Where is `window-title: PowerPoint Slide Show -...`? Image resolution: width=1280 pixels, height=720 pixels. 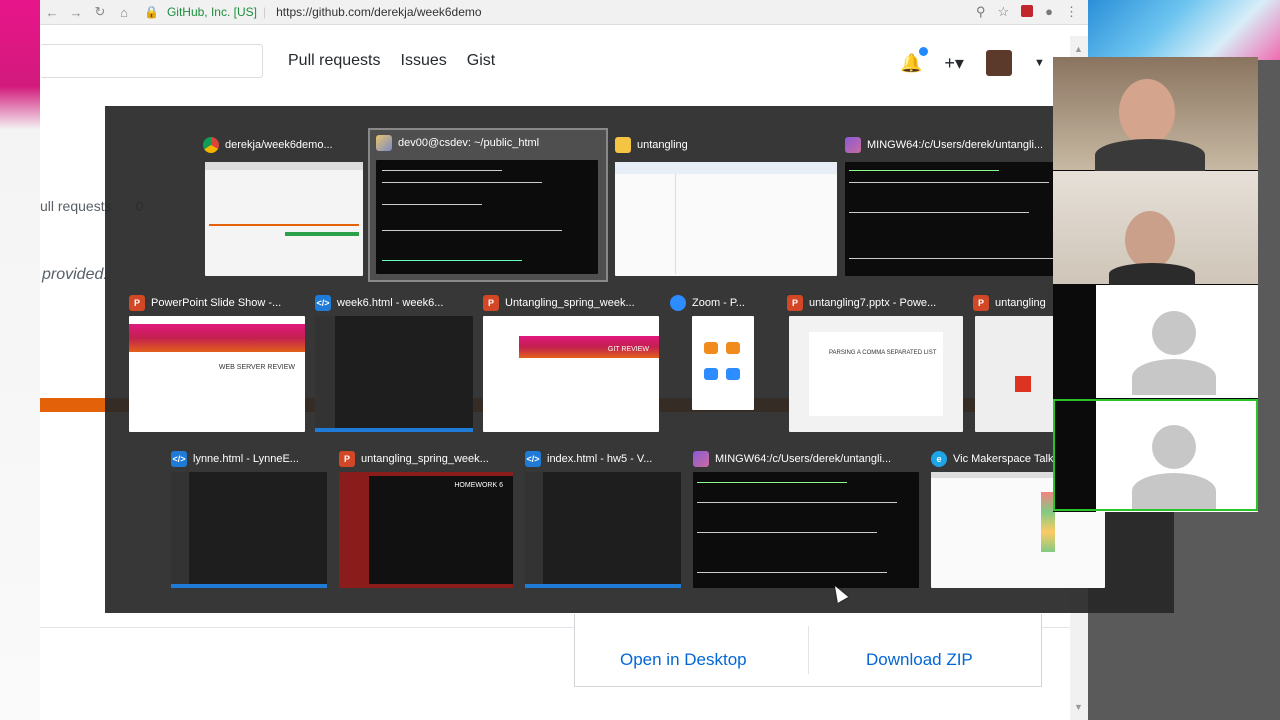
window-title: PowerPoint Slide Show -... is located at coordinates (216, 303).